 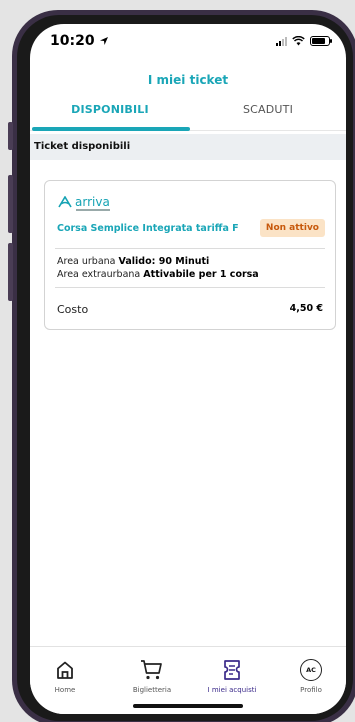 I want to click on nav-miei-acquisti: I miei acquisti, so click(x=232, y=675).